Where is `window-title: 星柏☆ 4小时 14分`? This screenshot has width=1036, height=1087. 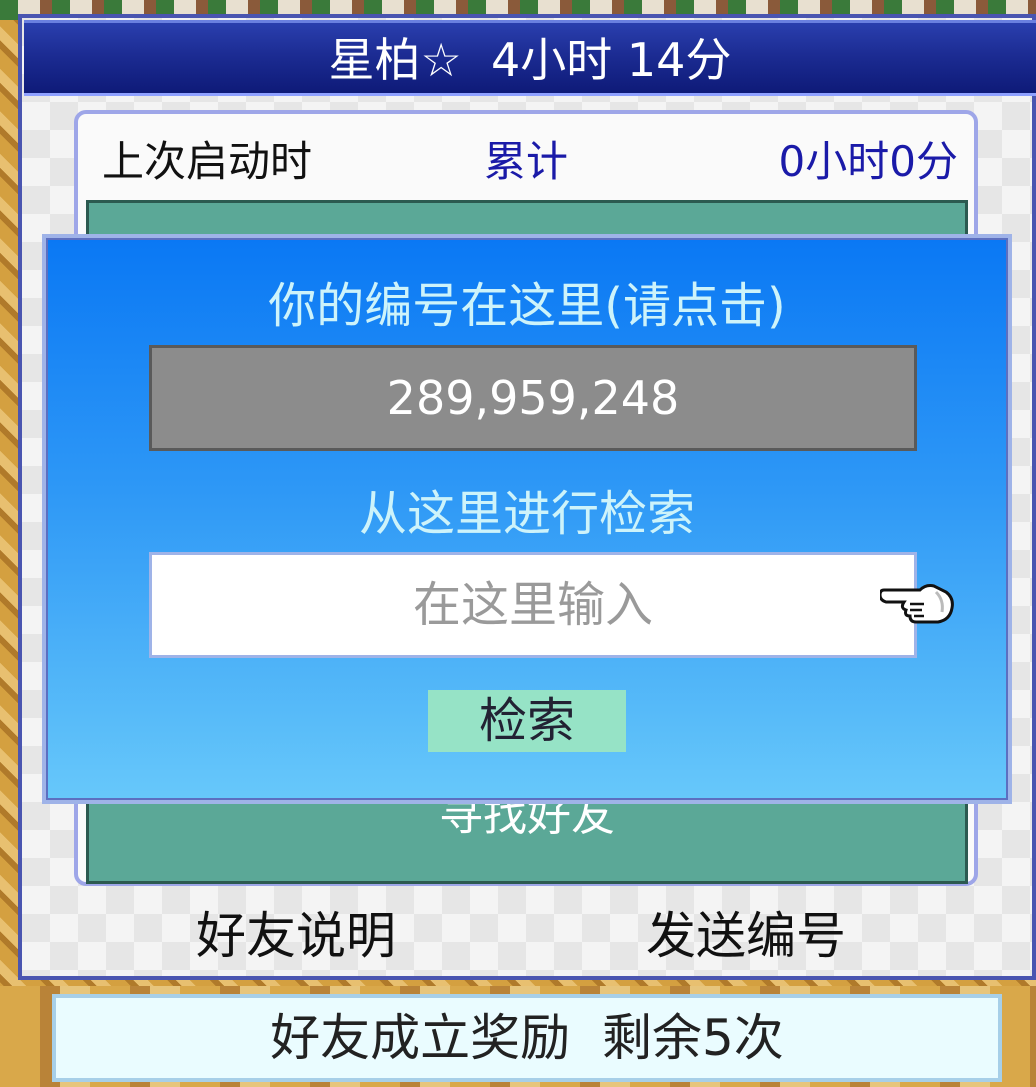 window-title: 星柏☆ 4小时 14分 is located at coordinates (530, 60).